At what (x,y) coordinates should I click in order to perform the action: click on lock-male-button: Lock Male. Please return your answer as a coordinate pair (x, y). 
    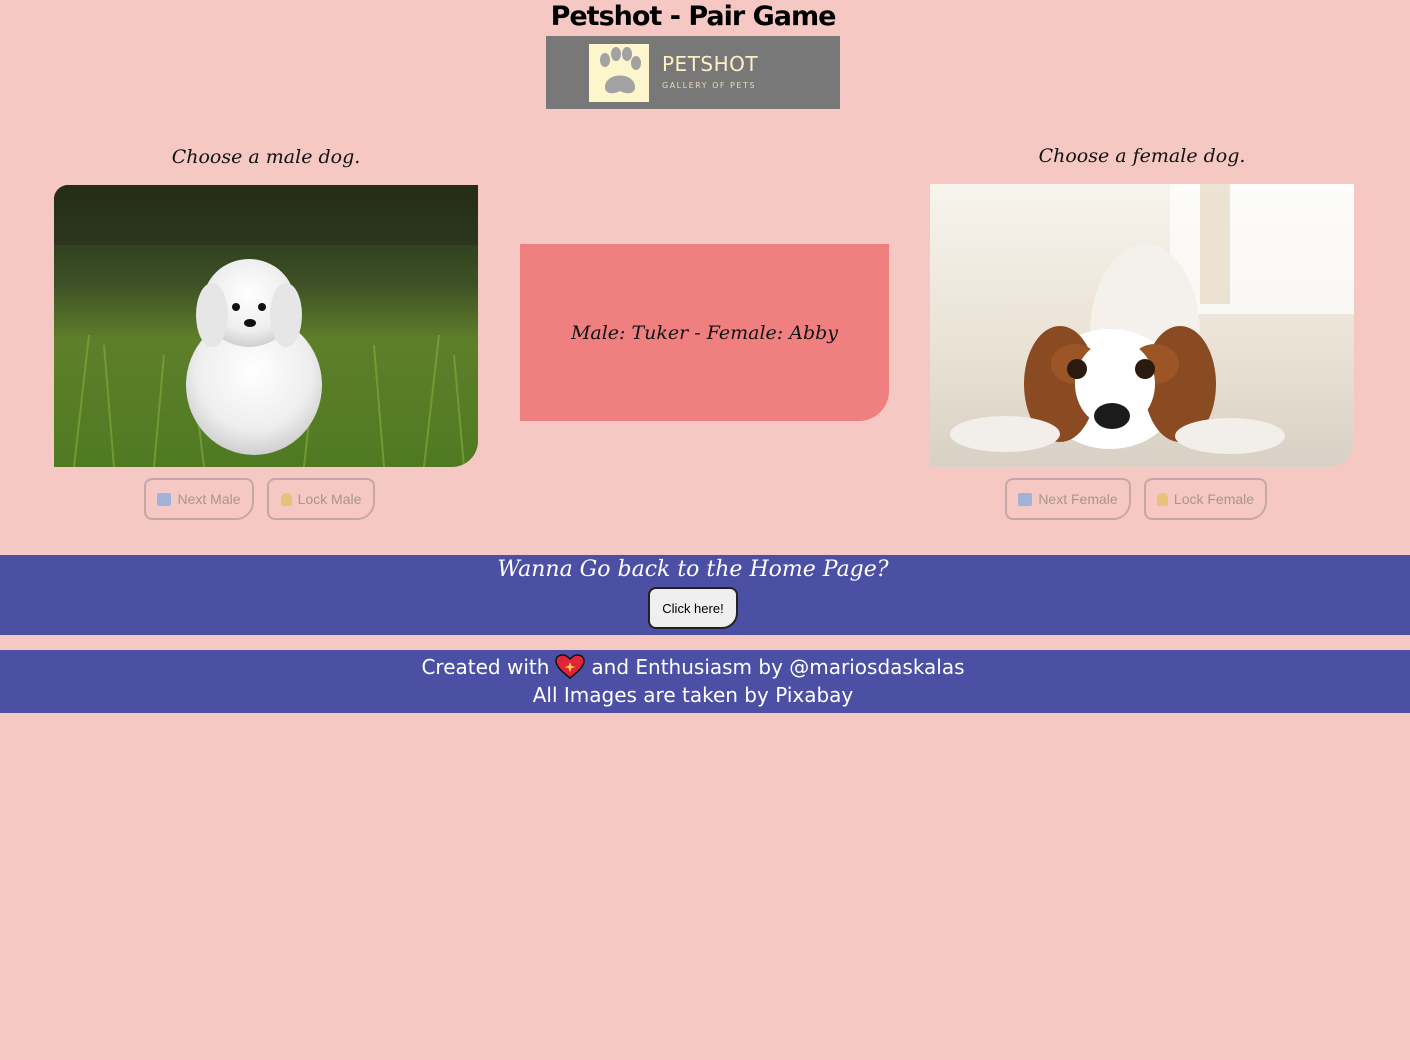
    Looking at the image, I should click on (321, 499).